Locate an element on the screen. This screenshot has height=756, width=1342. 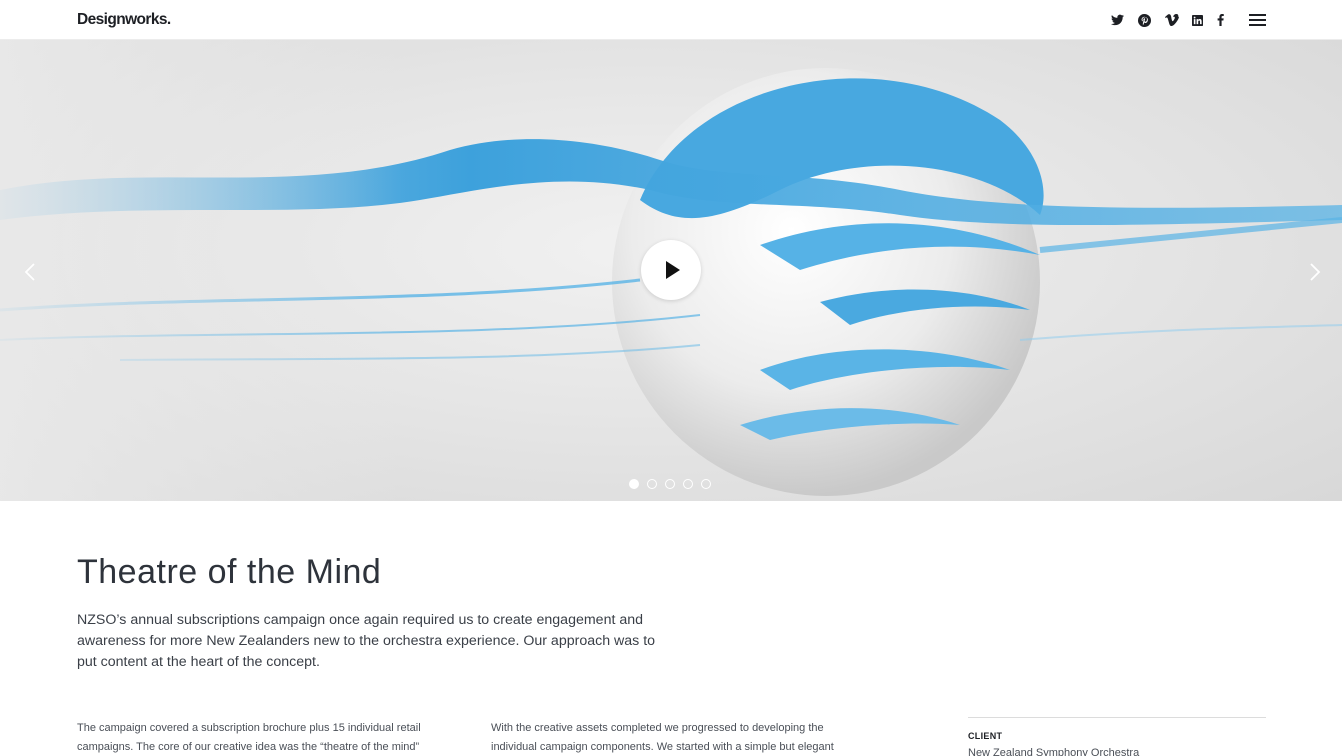
chevron-right-icon is located at coordinates (1314, 272).